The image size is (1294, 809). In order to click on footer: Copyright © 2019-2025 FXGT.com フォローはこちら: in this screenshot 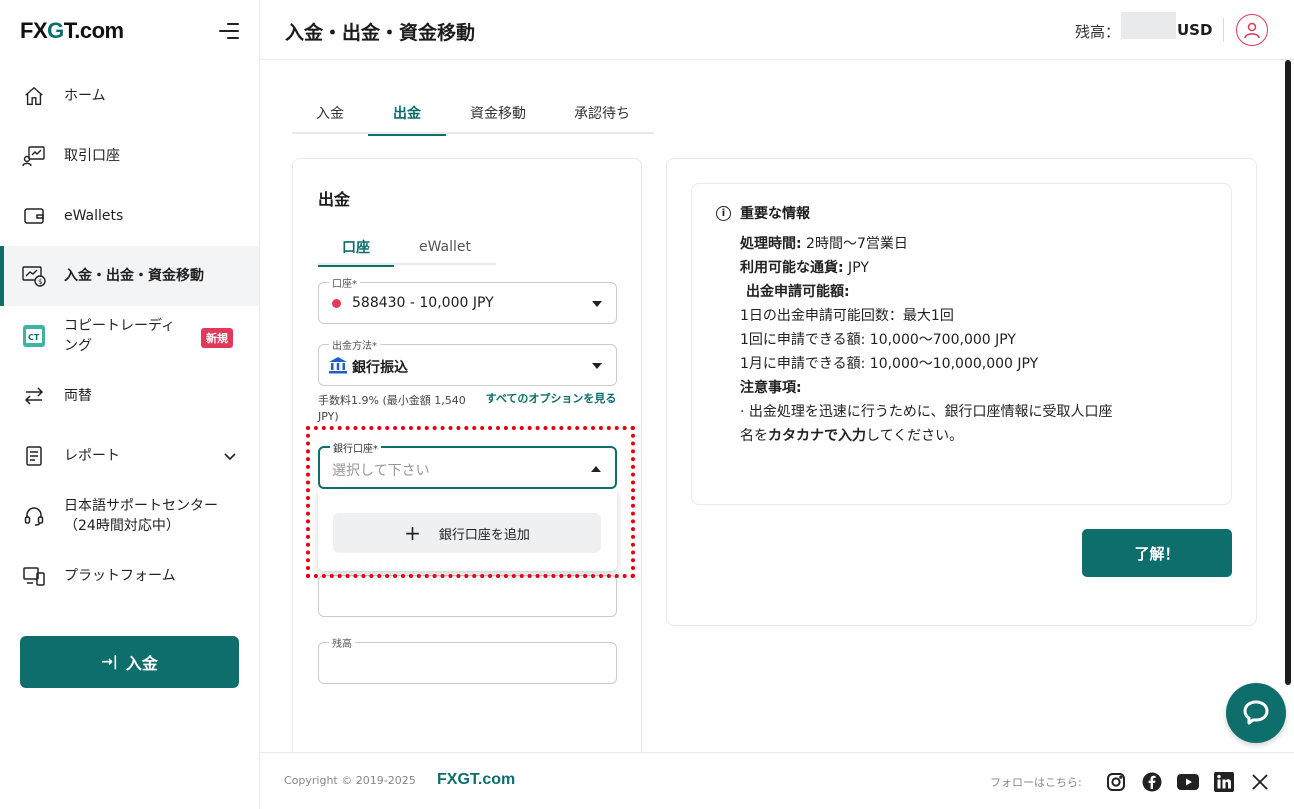, I will do `click(777, 780)`.